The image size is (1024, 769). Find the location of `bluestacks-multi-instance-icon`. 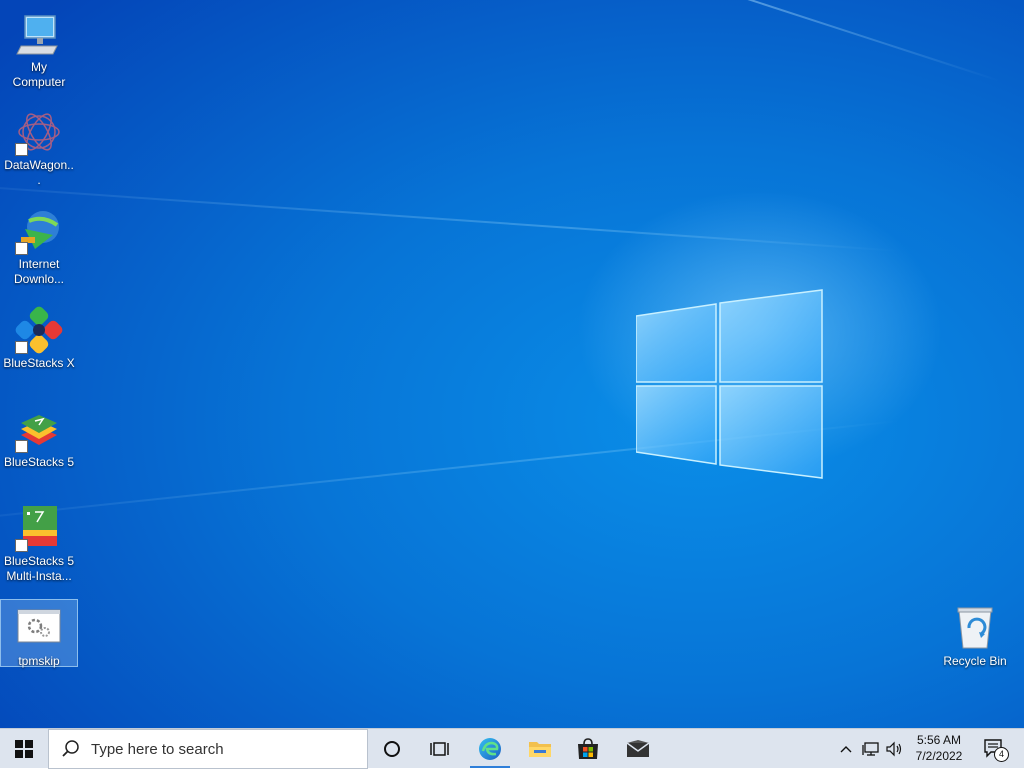

bluestacks-multi-instance-icon is located at coordinates (39, 528).